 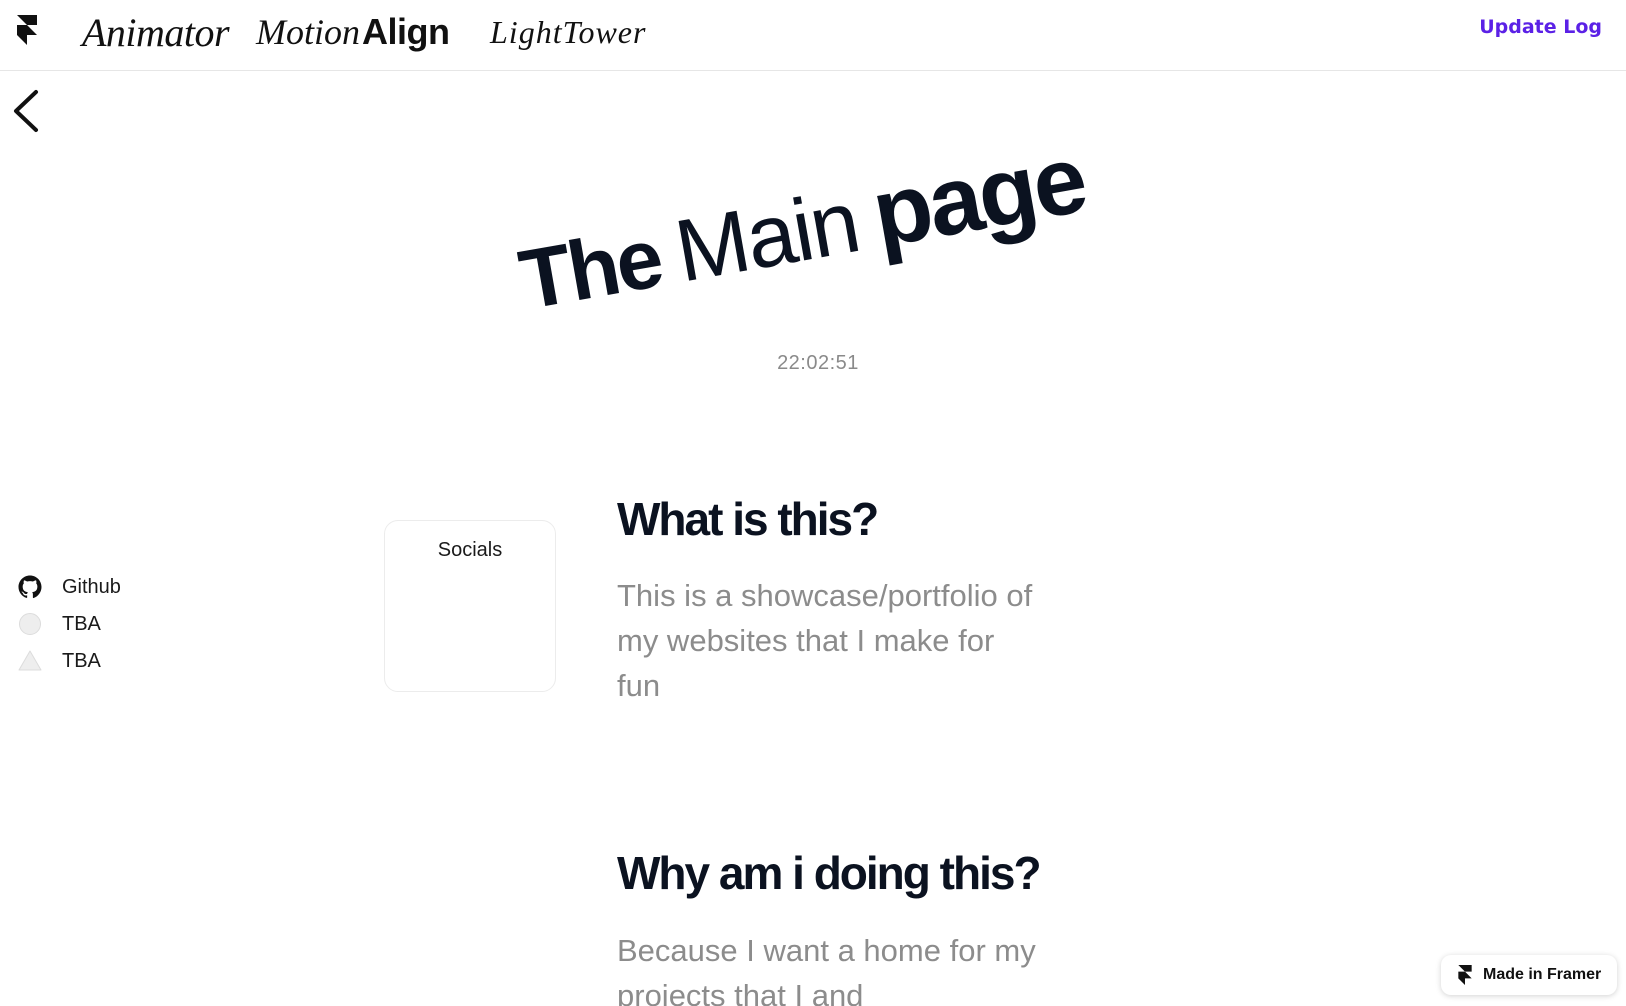 What do you see at coordinates (91, 586) in the screenshot?
I see `social-label-github: Github` at bounding box center [91, 586].